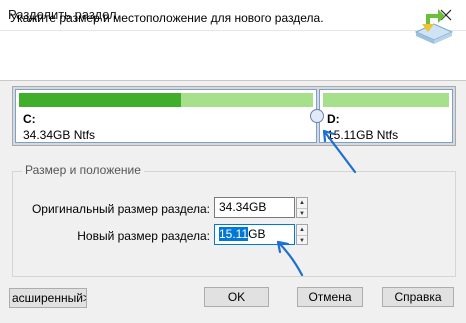 Image resolution: width=466 pixels, height=323 pixels. I want to click on partition-c-block: C: 34.34GB Ntfs, so click(166, 116).